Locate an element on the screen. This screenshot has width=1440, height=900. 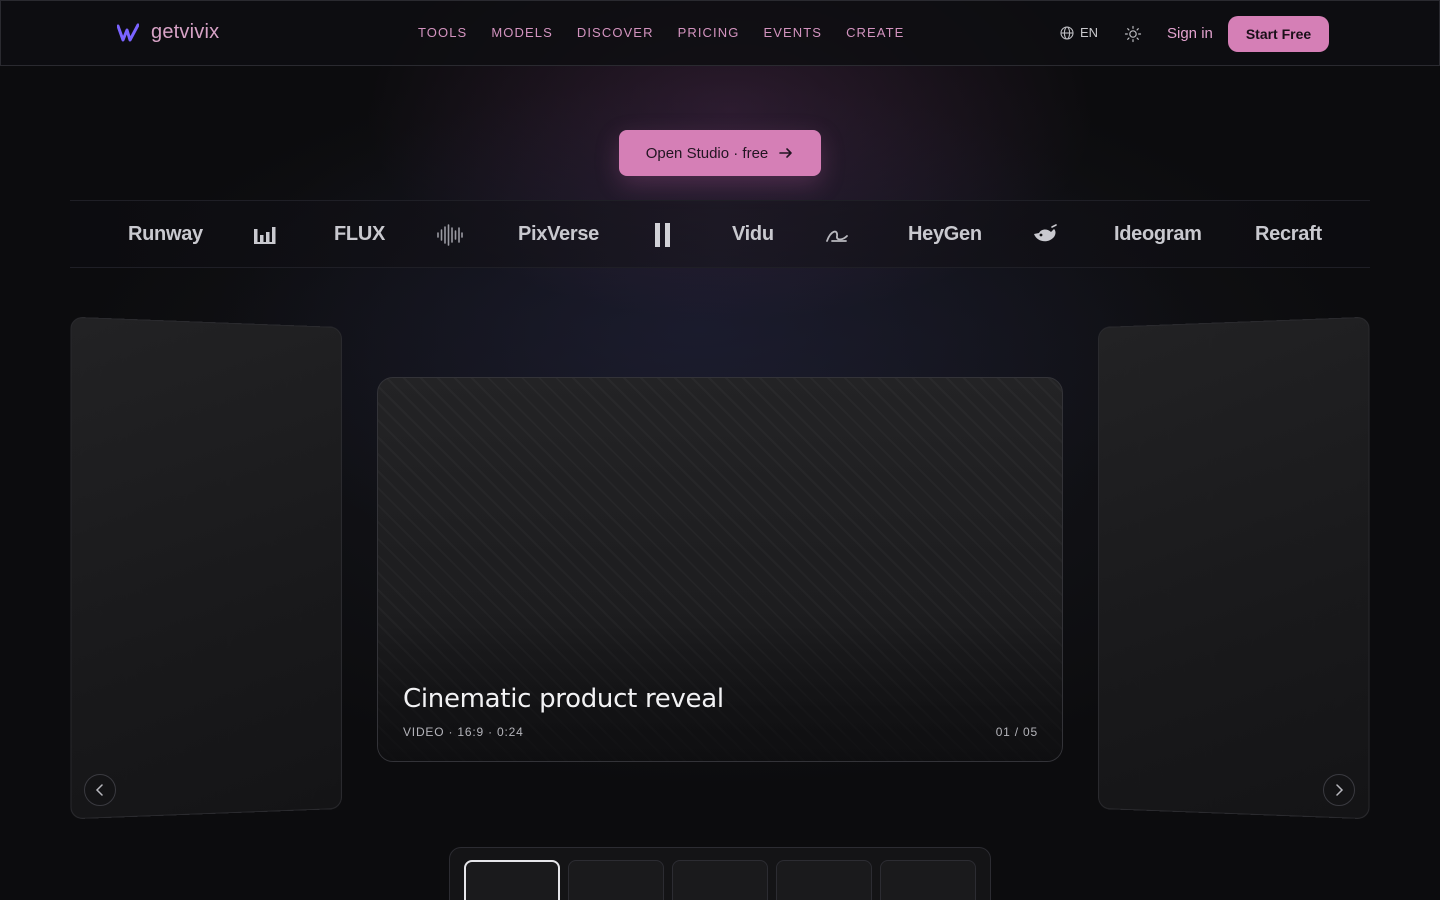
carousel-prev-card is located at coordinates (206, 568).